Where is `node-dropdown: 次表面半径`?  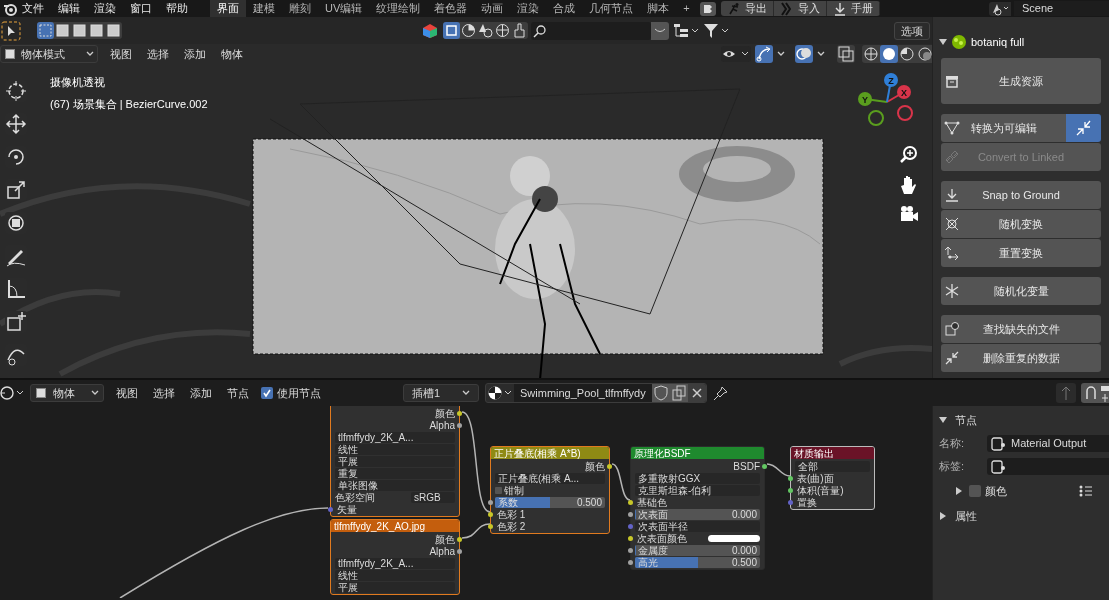 node-dropdown: 次表面半径 is located at coordinates (697, 526).